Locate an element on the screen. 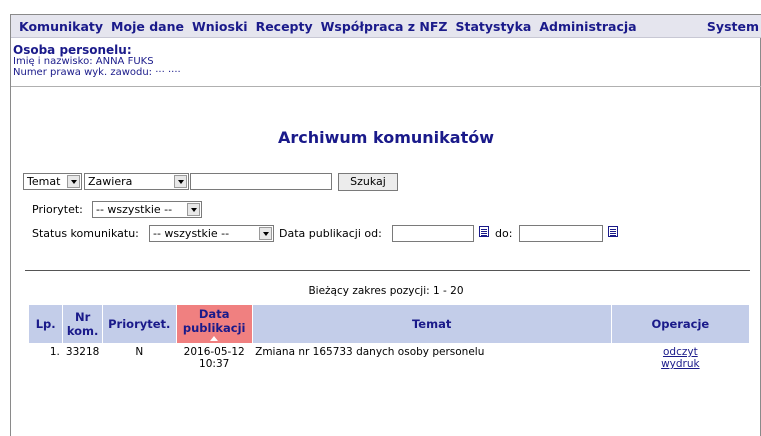  priority-select-value: -- wszystkie -- is located at coordinates (134, 209).